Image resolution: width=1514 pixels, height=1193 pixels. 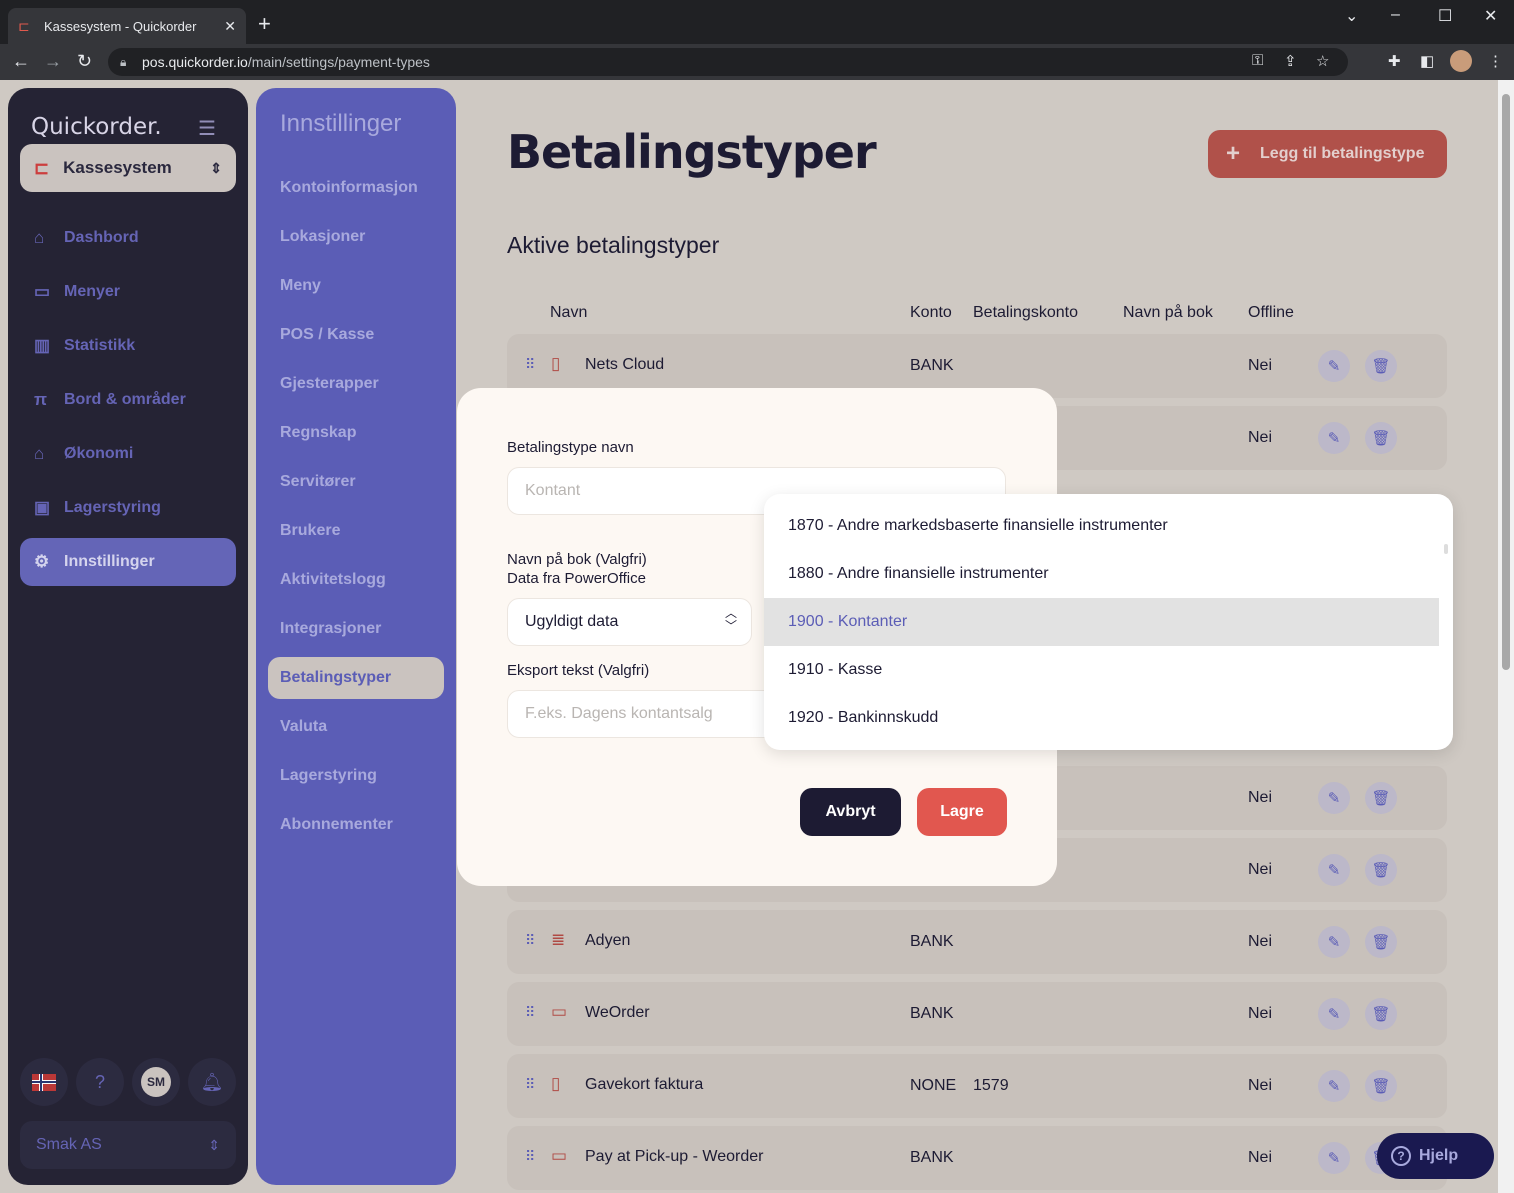 What do you see at coordinates (977, 1014) in the screenshot?
I see `table-row: ⠿ ▭ WeOrder BANK Nei ✎ 🗑︎` at bounding box center [977, 1014].